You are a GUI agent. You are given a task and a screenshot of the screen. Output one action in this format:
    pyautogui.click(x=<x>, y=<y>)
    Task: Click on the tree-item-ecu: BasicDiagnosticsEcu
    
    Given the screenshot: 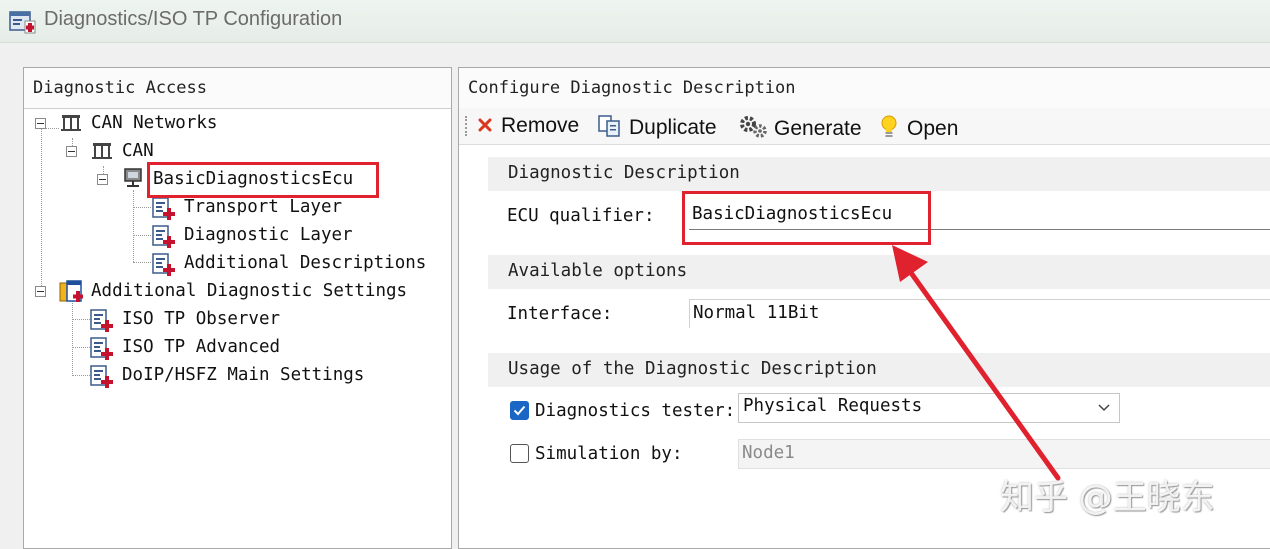 What is the action you would take?
    pyautogui.click(x=253, y=179)
    